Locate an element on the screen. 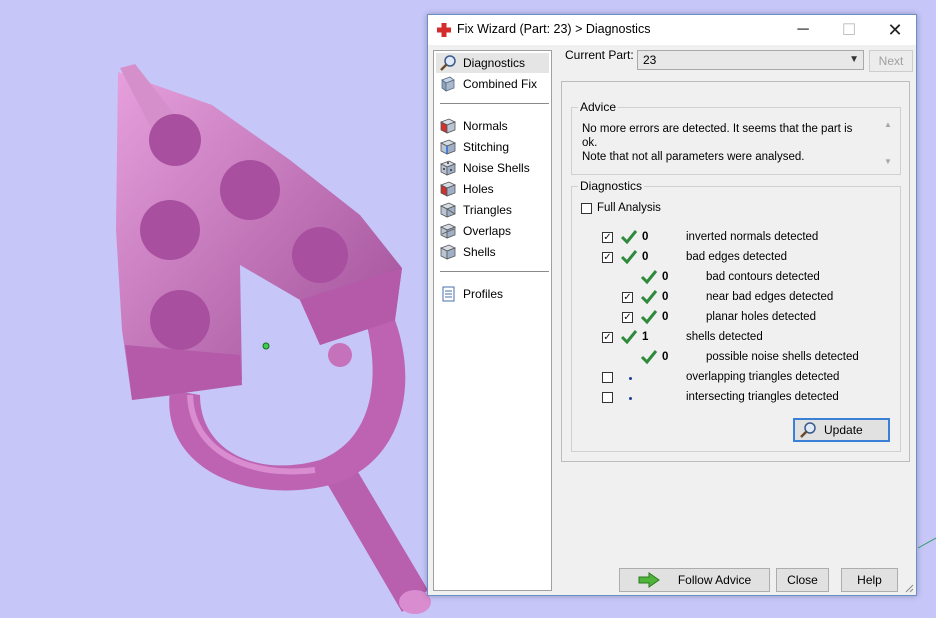 This screenshot has width=936, height=618. current-part-label: Current Part: is located at coordinates (599, 55).